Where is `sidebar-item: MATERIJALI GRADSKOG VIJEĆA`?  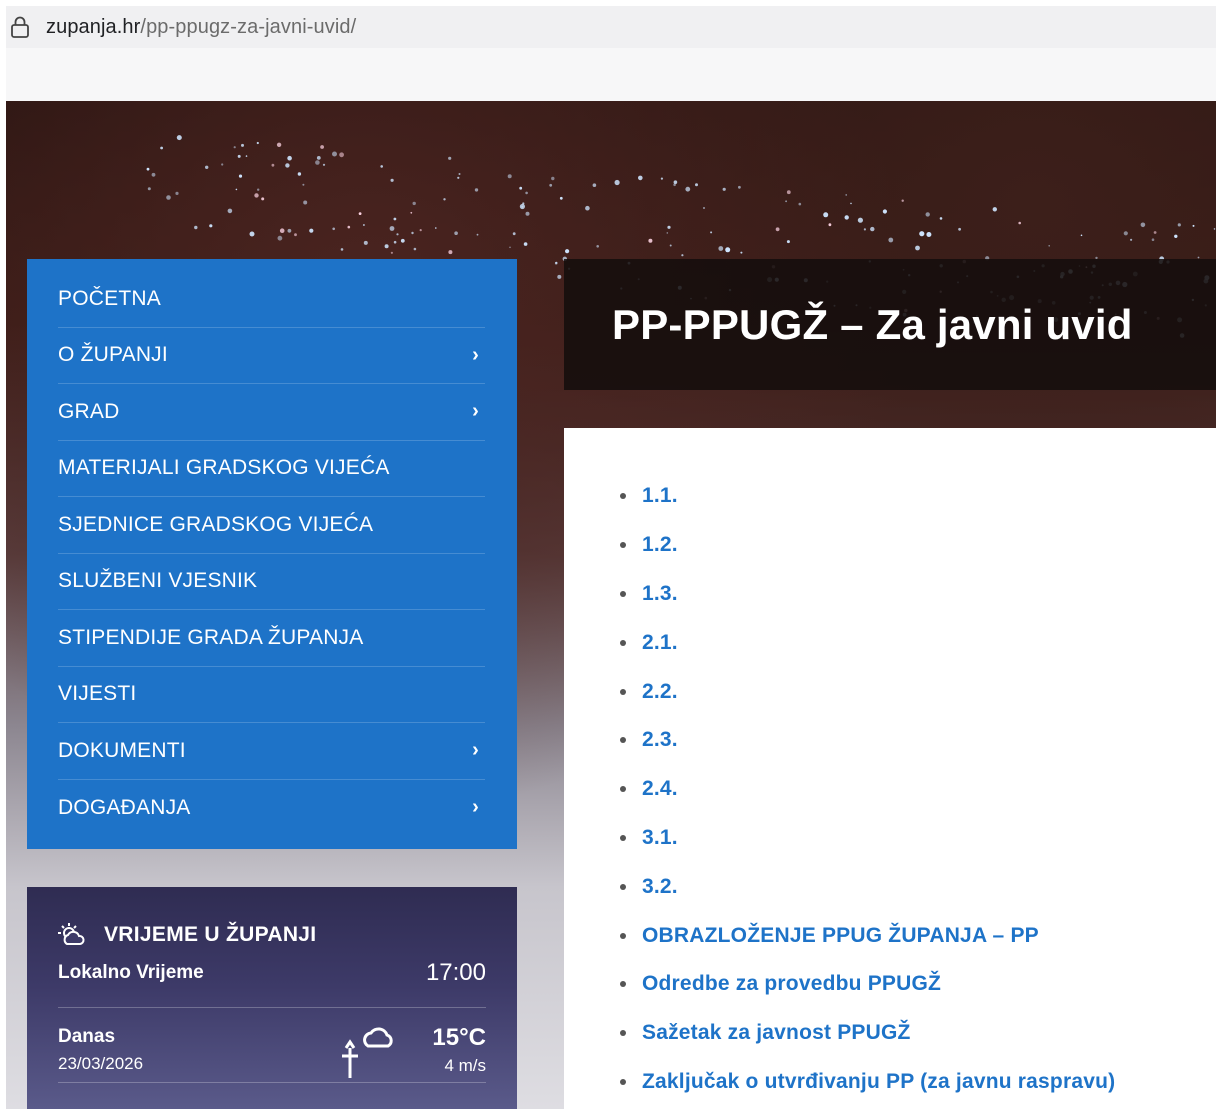 sidebar-item: MATERIJALI GRADSKOG VIJEĆA is located at coordinates (271, 469).